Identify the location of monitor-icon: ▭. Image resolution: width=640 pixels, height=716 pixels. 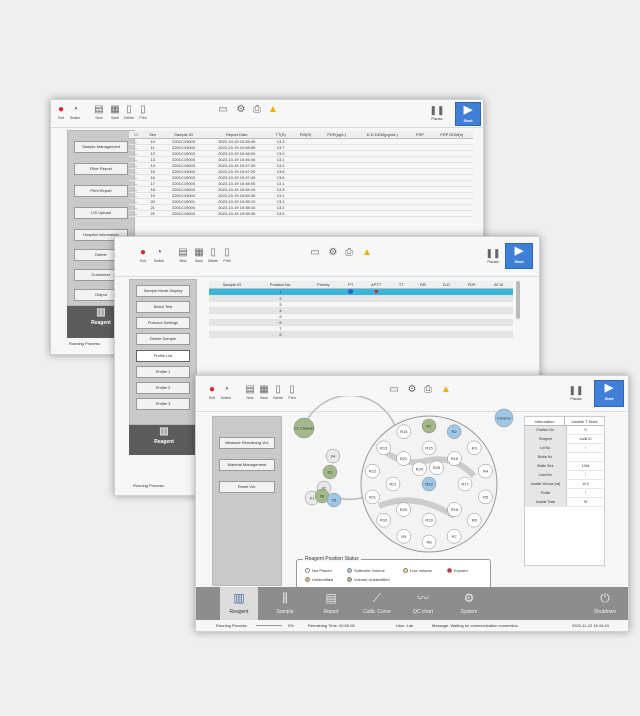
(394, 389).